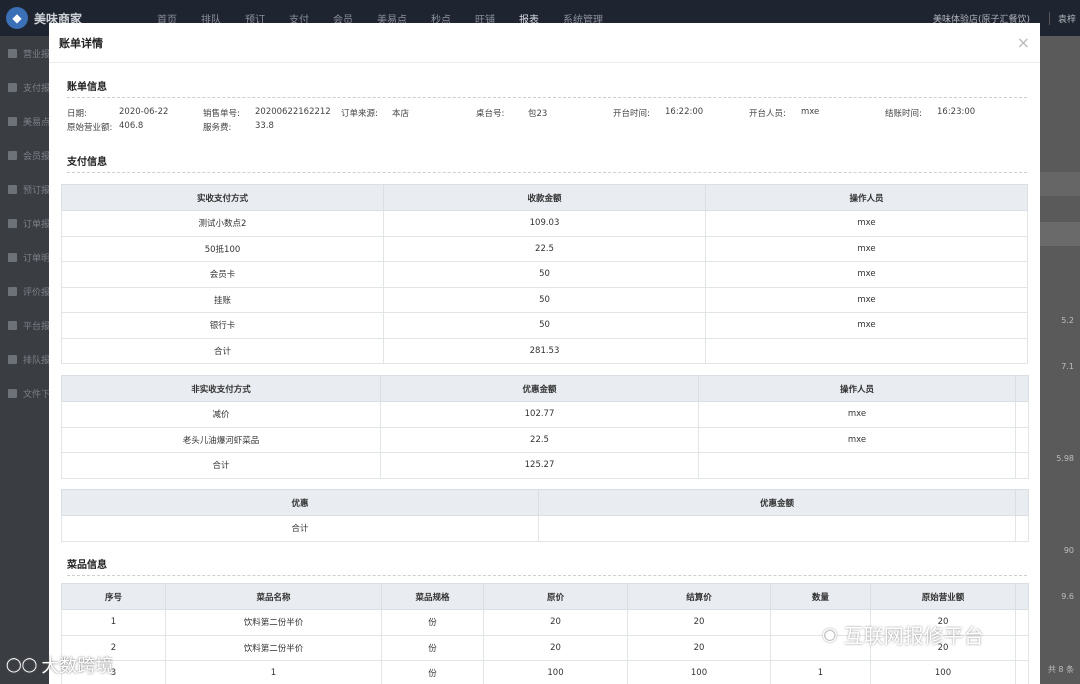  Describe the element at coordinates (221, 414) in the screenshot. I see `table-cell: 减价` at that location.